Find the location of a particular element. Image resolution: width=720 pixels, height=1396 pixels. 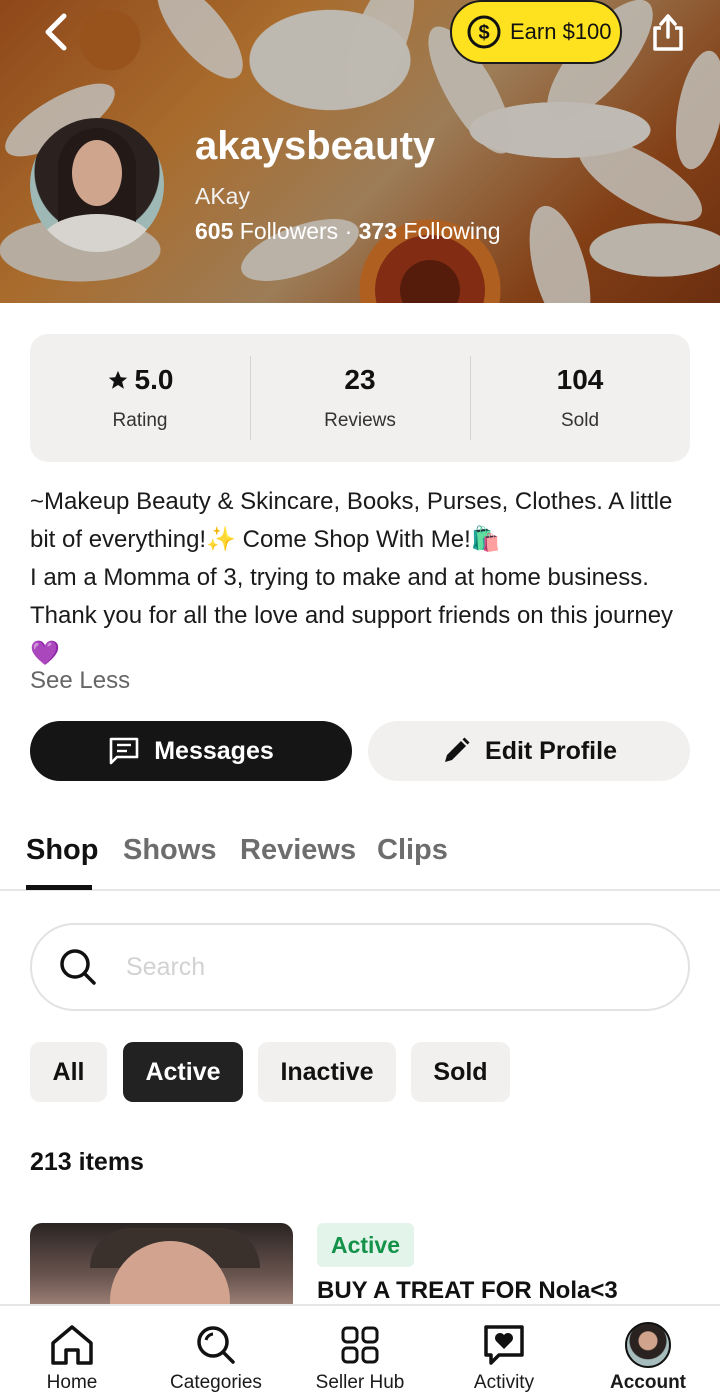

followers-label: Followers is located at coordinates (289, 231).